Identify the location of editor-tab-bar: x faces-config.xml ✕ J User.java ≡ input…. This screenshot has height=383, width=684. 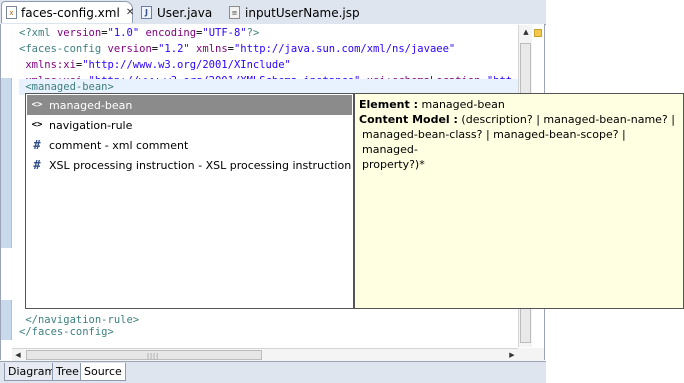
(273, 12).